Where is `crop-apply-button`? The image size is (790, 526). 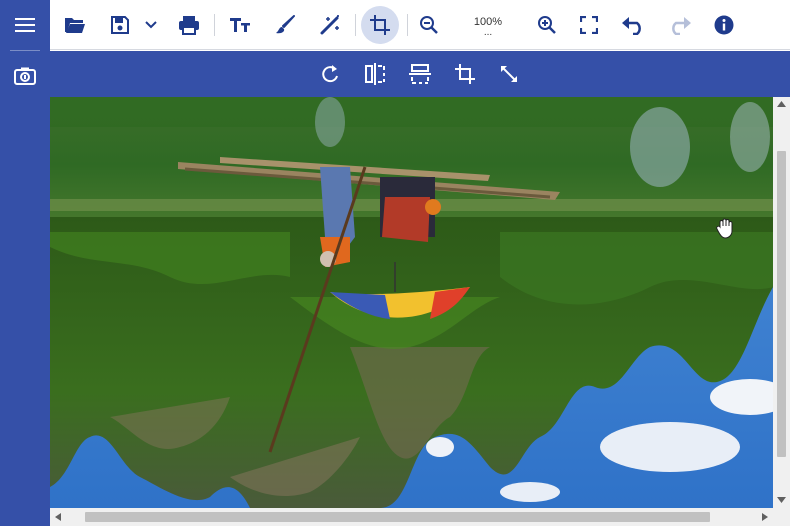 crop-apply-button is located at coordinates (465, 74).